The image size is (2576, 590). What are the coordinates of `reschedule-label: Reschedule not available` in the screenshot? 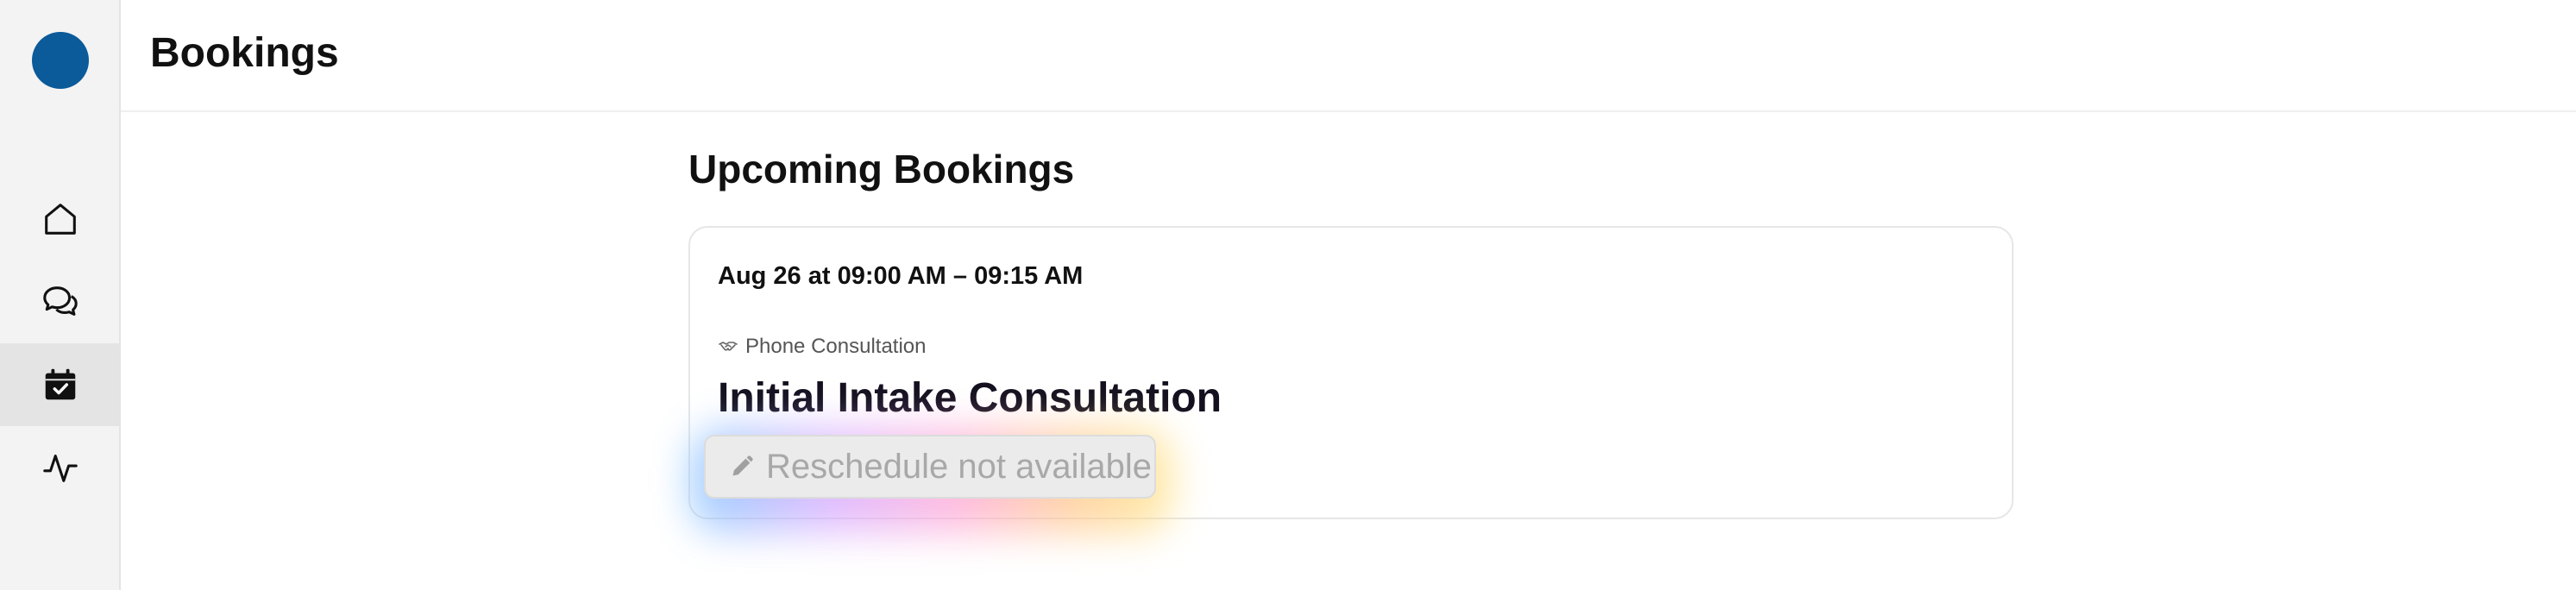 It's located at (959, 467).